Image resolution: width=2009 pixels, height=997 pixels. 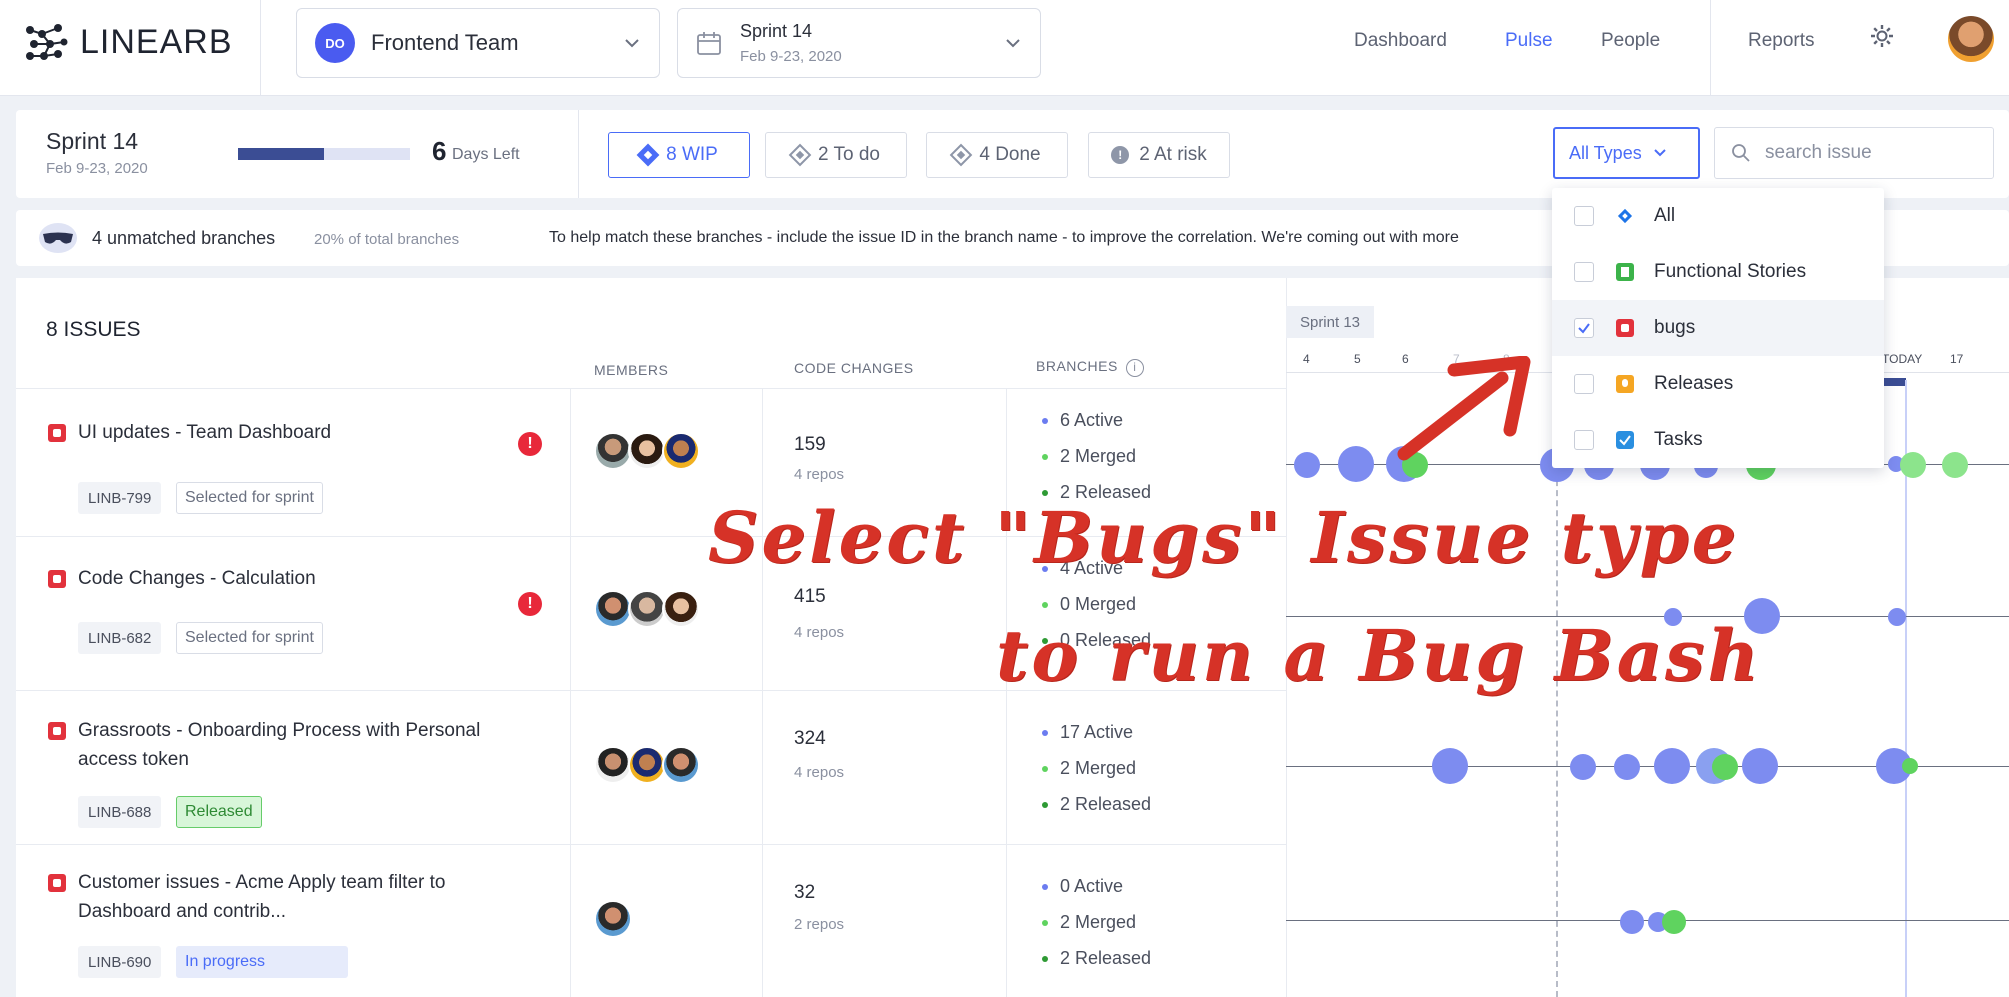 I want to click on checkbox-checked, so click(x=1584, y=328).